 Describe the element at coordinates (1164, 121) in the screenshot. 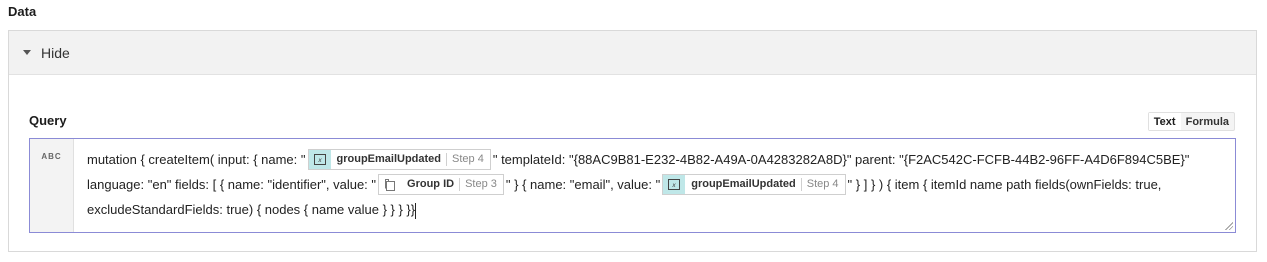

I see `mode-text-option: Text` at that location.